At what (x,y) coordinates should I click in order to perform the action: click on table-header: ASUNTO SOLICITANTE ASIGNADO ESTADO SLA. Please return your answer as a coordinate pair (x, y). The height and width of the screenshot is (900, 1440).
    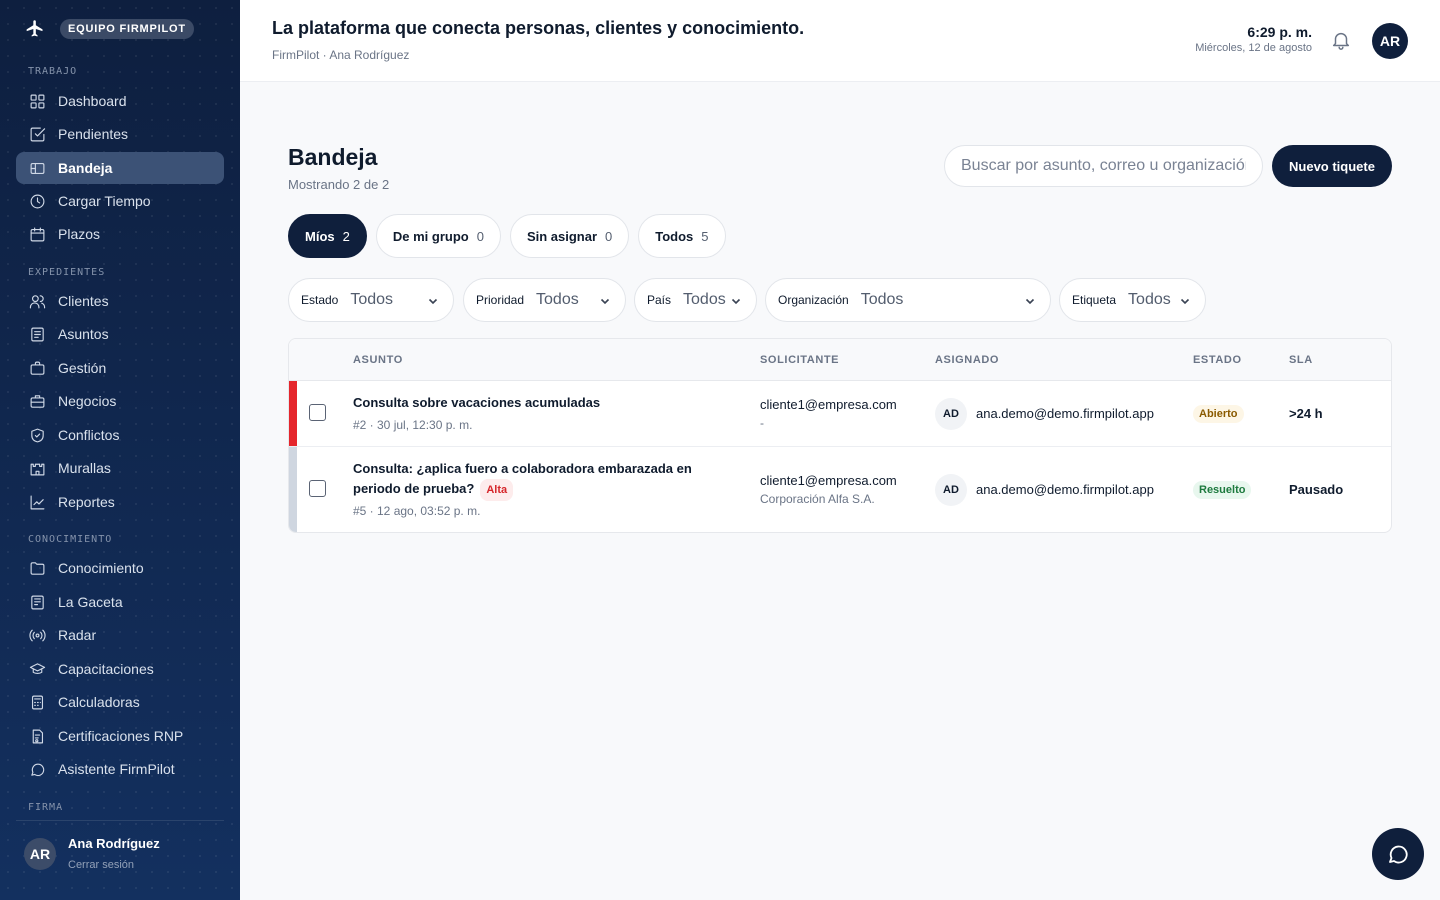
    Looking at the image, I should click on (840, 360).